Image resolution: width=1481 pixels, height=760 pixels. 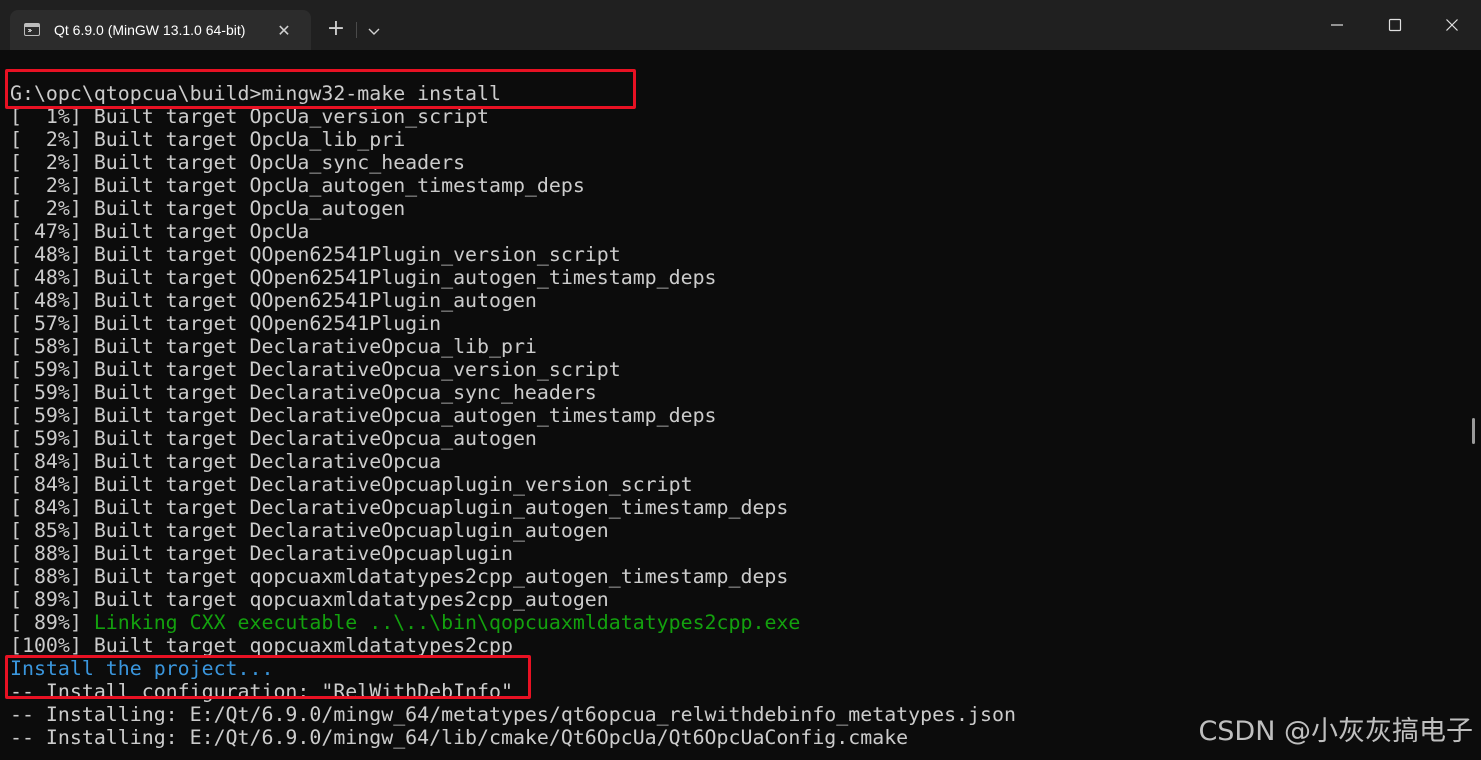 What do you see at coordinates (150, 30) in the screenshot?
I see `tab-title: Qt 6.9.0 (MinGW 13.1.0 64-bit)` at bounding box center [150, 30].